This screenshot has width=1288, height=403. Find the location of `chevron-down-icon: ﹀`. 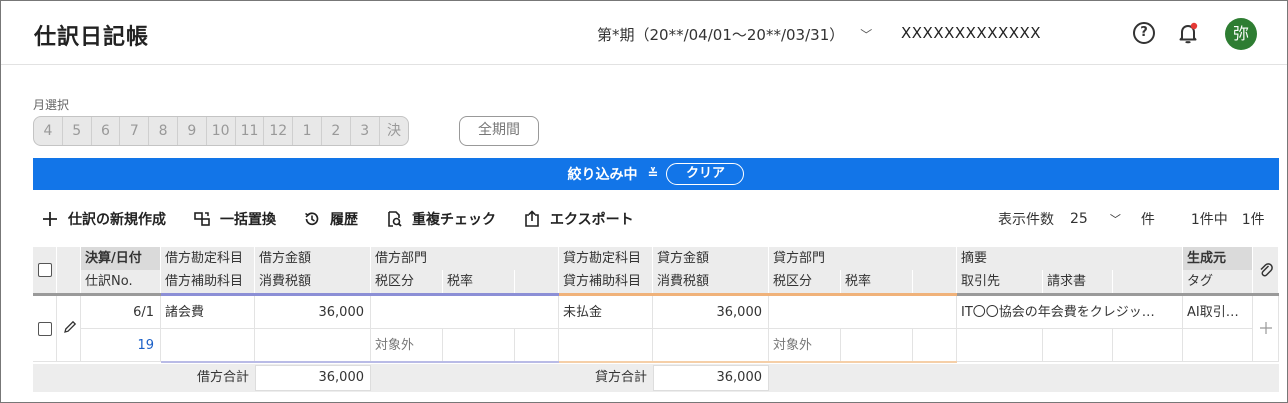

chevron-down-icon: ﹀ is located at coordinates (866, 35).